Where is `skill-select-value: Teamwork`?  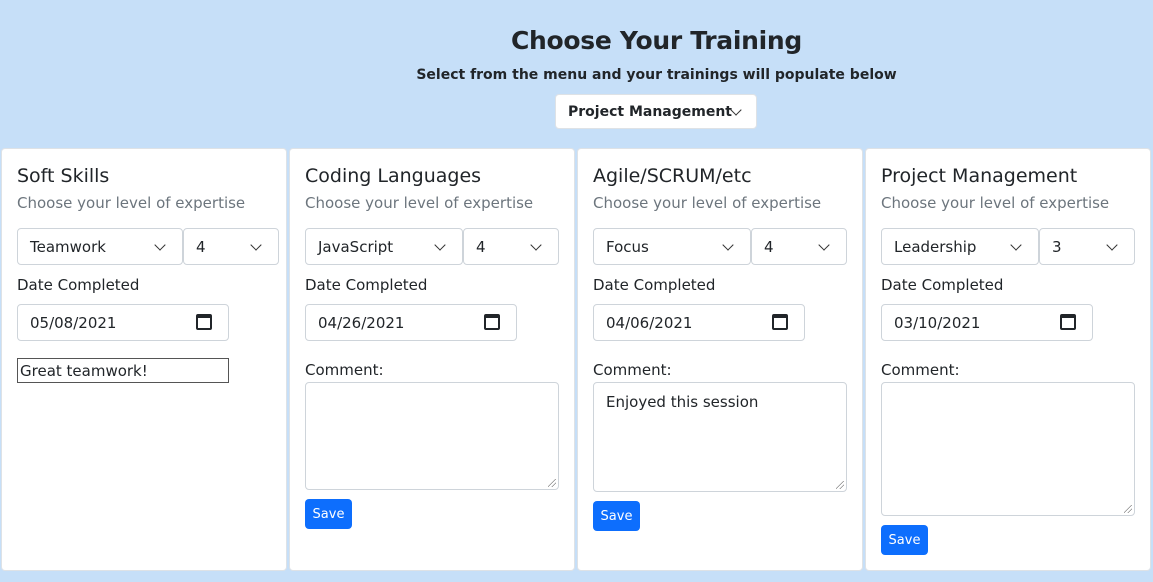
skill-select-value: Teamwork is located at coordinates (68, 246).